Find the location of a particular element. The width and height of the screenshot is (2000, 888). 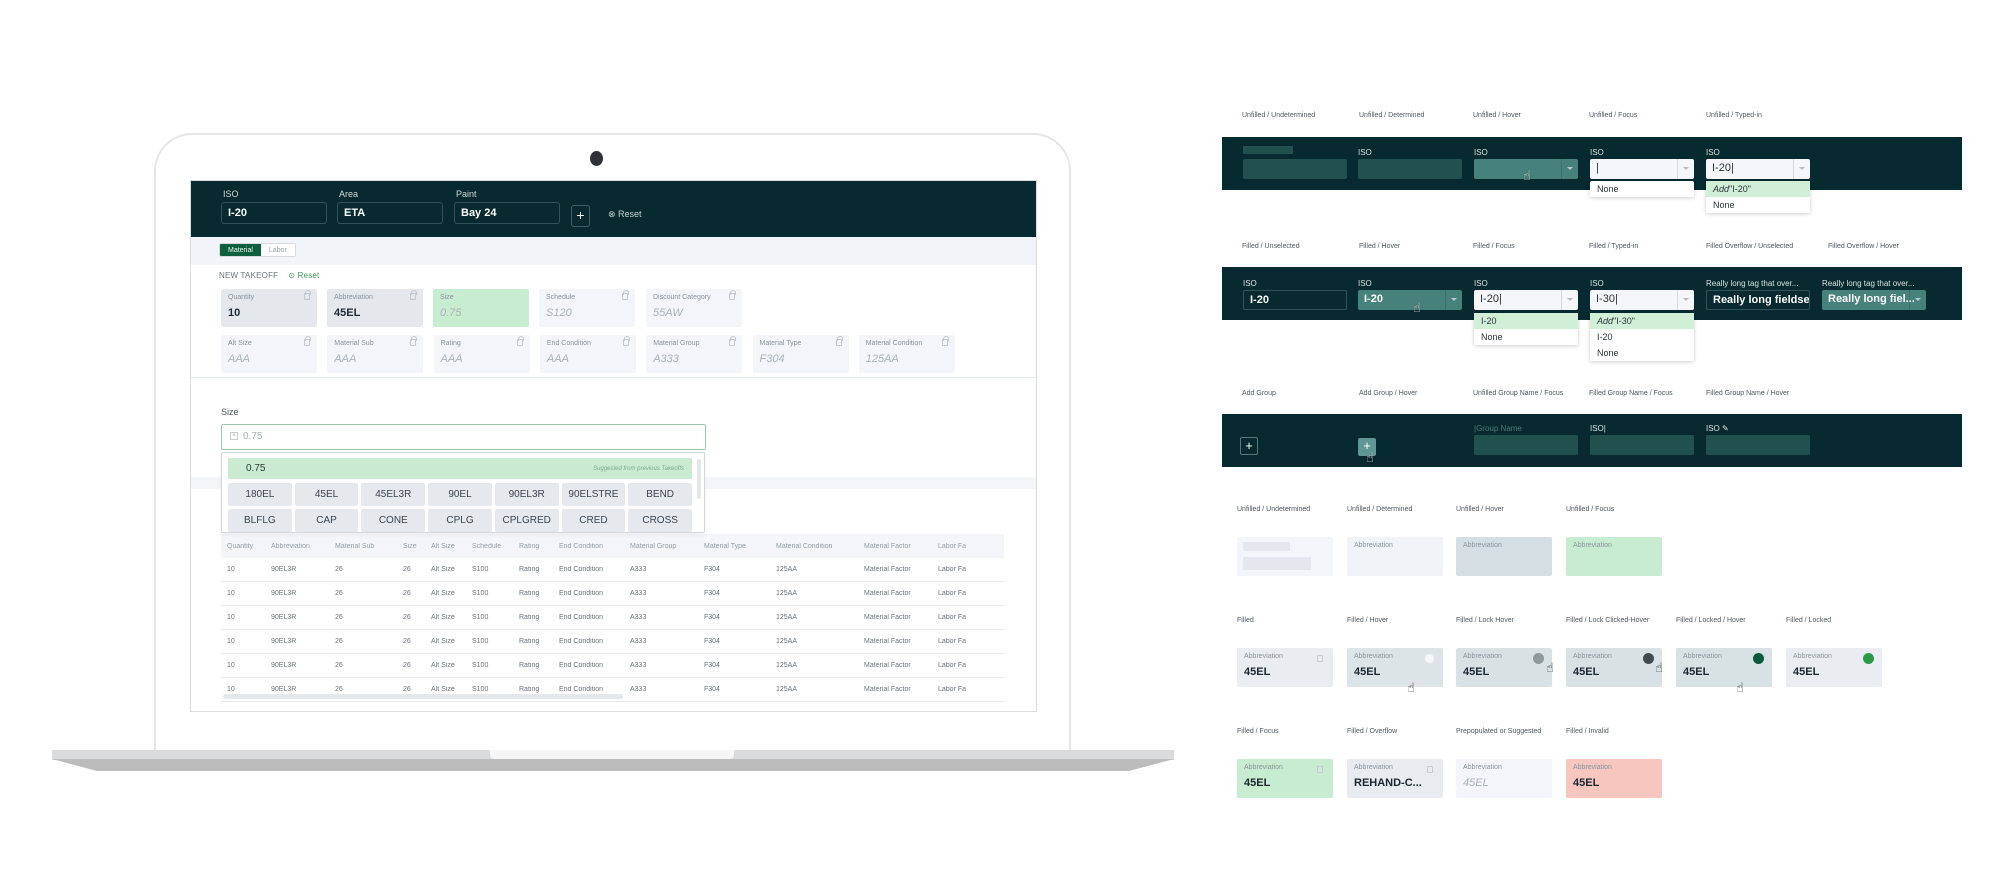

tab-labor: Labor is located at coordinates (277, 250).